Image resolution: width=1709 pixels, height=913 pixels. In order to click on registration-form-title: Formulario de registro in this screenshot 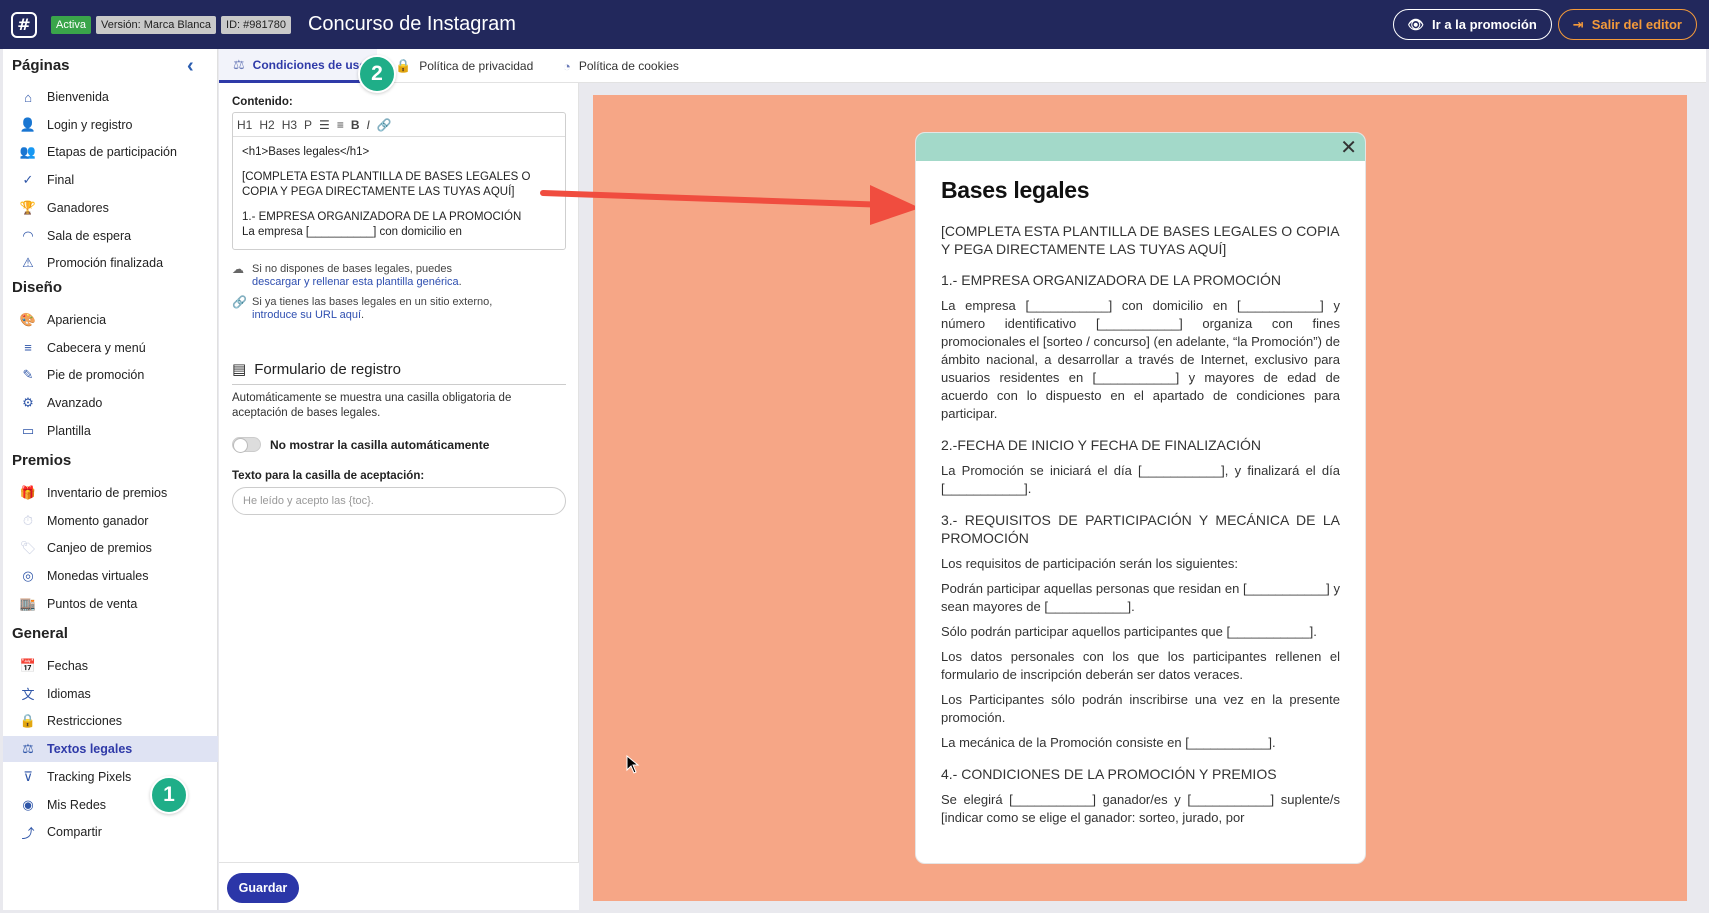, I will do `click(327, 369)`.